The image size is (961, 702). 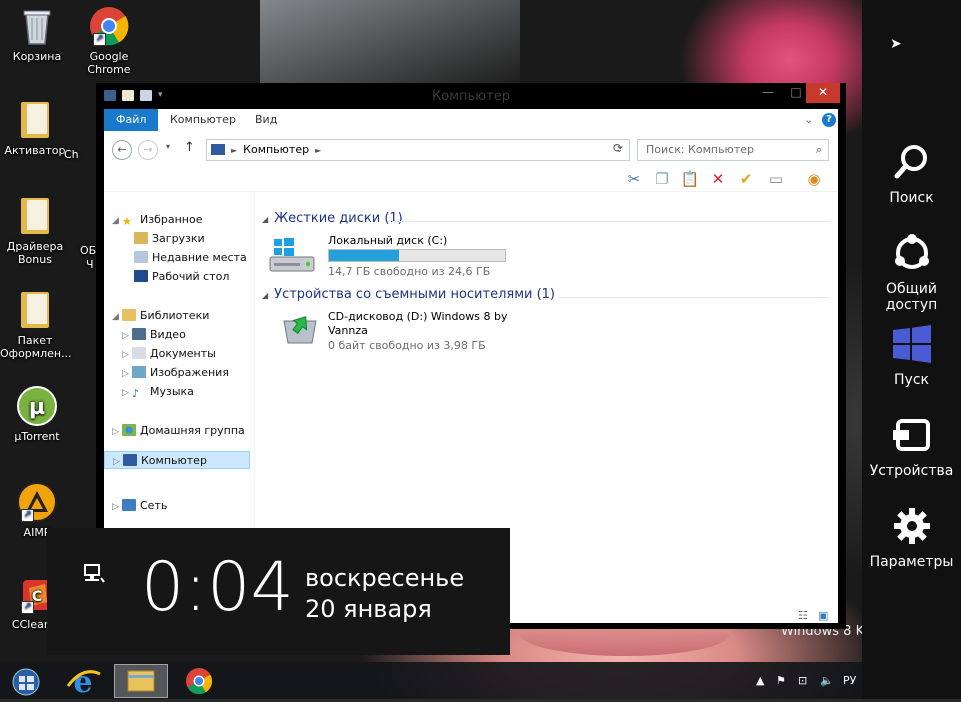 What do you see at coordinates (37, 56) in the screenshot?
I see `desktop-icon-label: Корзина` at bounding box center [37, 56].